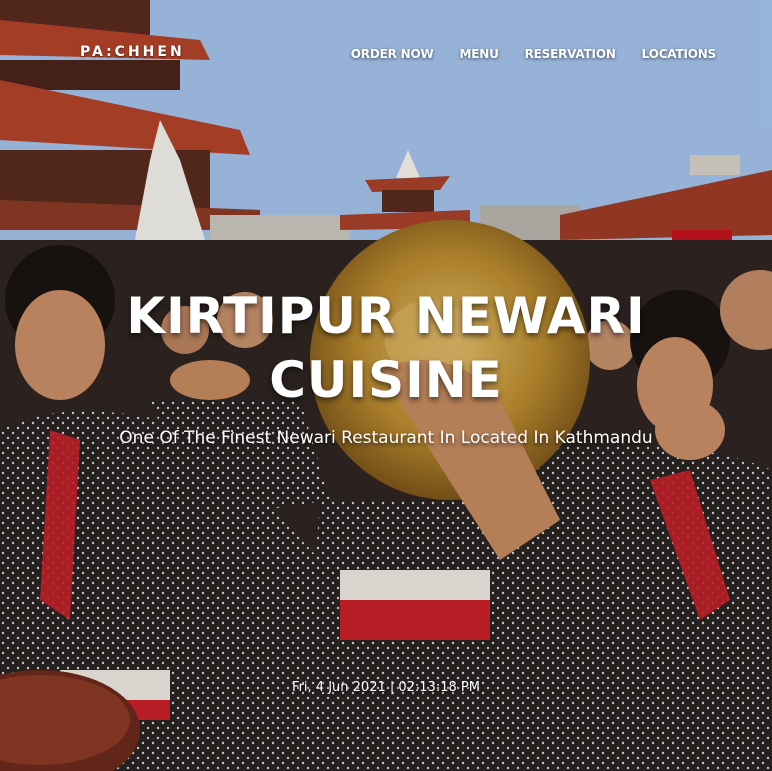 This screenshot has width=772, height=771. I want to click on nav-order-now: ORDER NOW, so click(392, 54).